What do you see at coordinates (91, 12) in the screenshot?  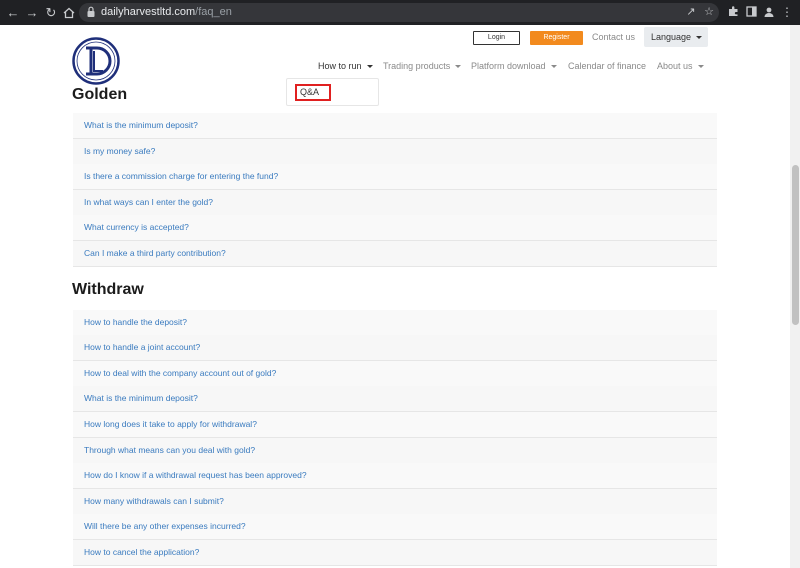 I see `lock-icon` at bounding box center [91, 12].